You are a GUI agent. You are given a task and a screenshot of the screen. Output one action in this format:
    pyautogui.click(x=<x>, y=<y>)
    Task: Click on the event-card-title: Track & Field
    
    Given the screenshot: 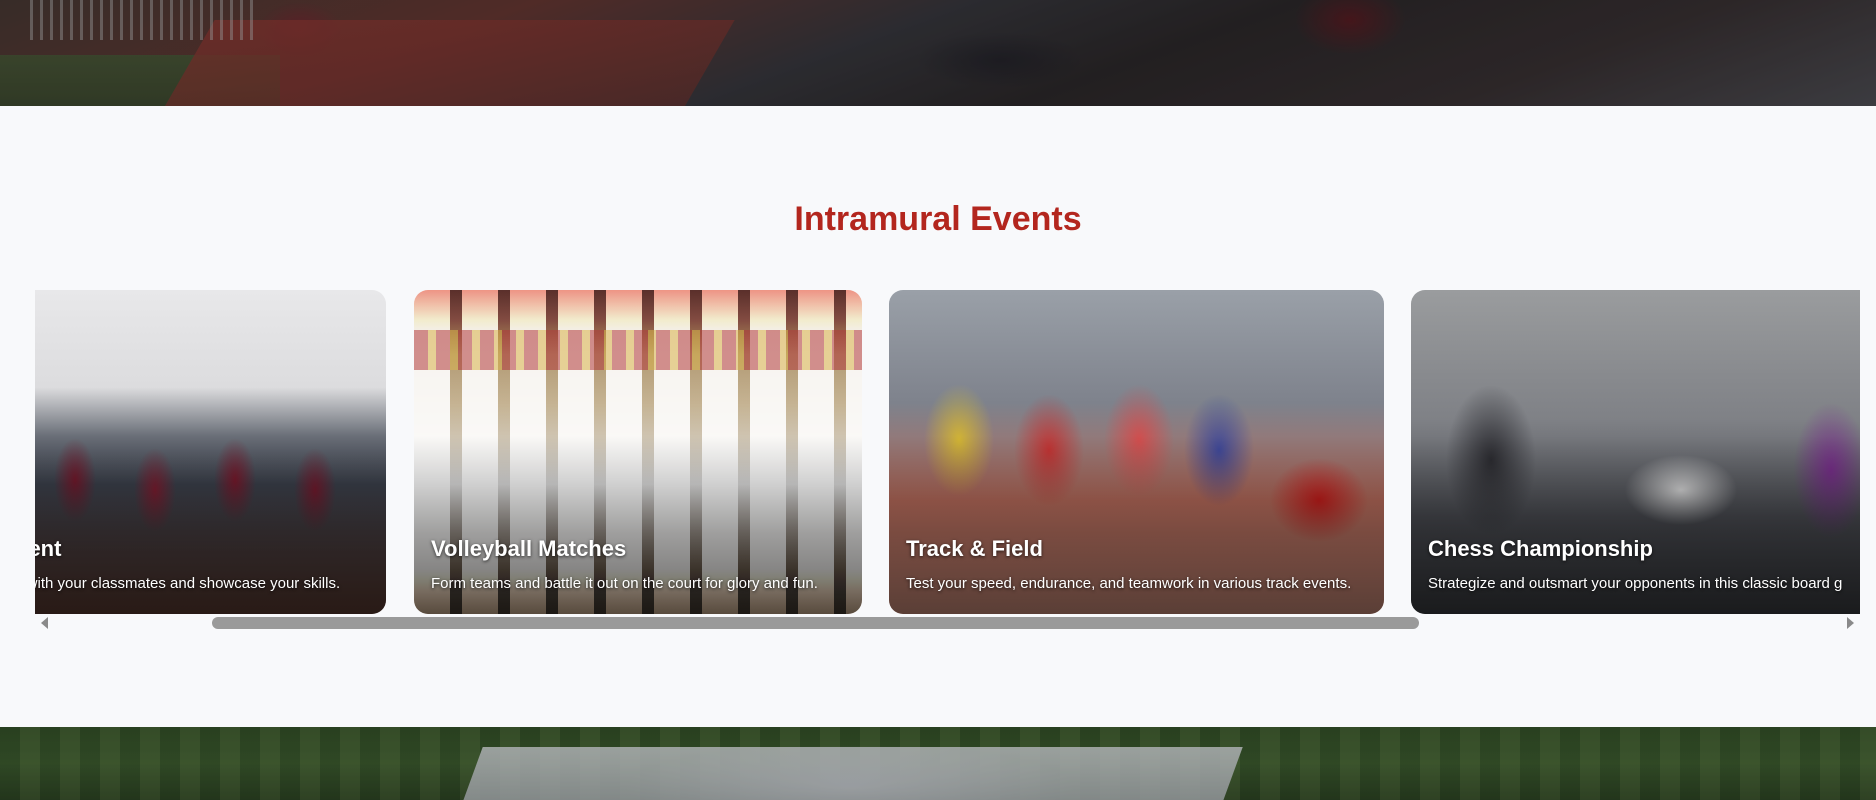 What is the action you would take?
    pyautogui.click(x=974, y=548)
    